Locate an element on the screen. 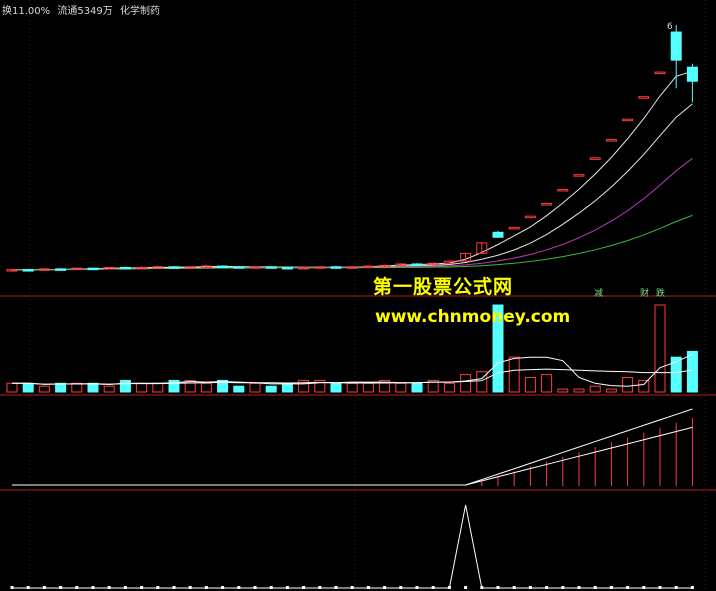  ma-line-xlong is located at coordinates (352, 242).